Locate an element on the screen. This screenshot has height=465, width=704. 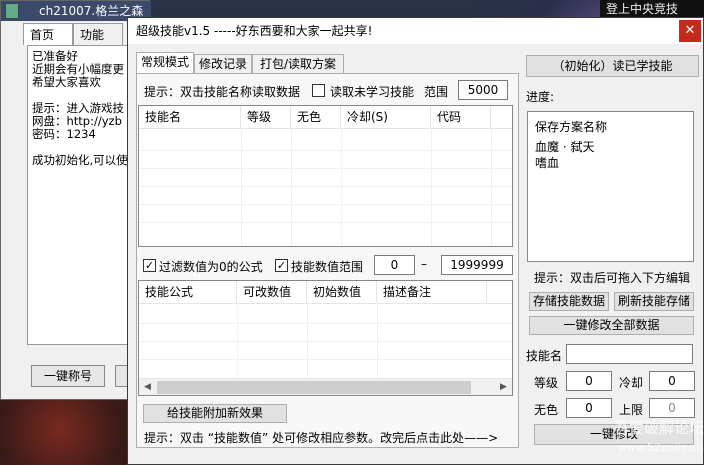
log-line: 希望大家喜欢 is located at coordinates (66, 82).